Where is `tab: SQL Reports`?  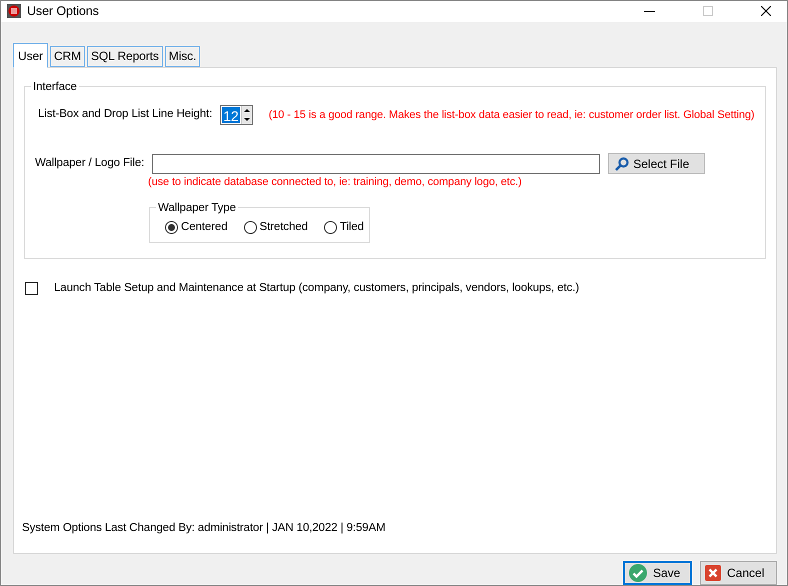
tab: SQL Reports is located at coordinates (124, 56).